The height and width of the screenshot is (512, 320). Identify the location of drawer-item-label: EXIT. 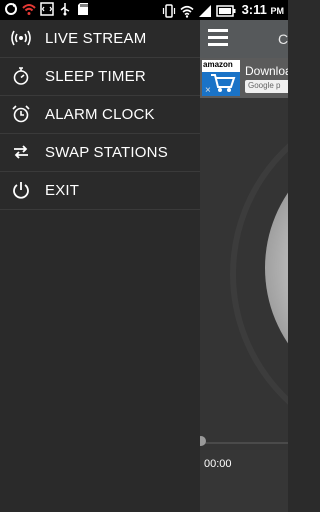
(62, 190).